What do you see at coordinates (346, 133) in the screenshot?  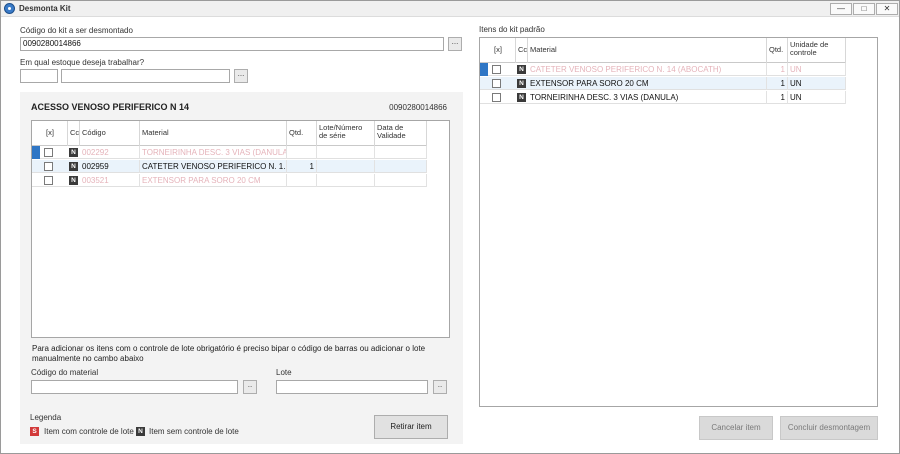 I see `col-lot: Lote/Número de série` at bounding box center [346, 133].